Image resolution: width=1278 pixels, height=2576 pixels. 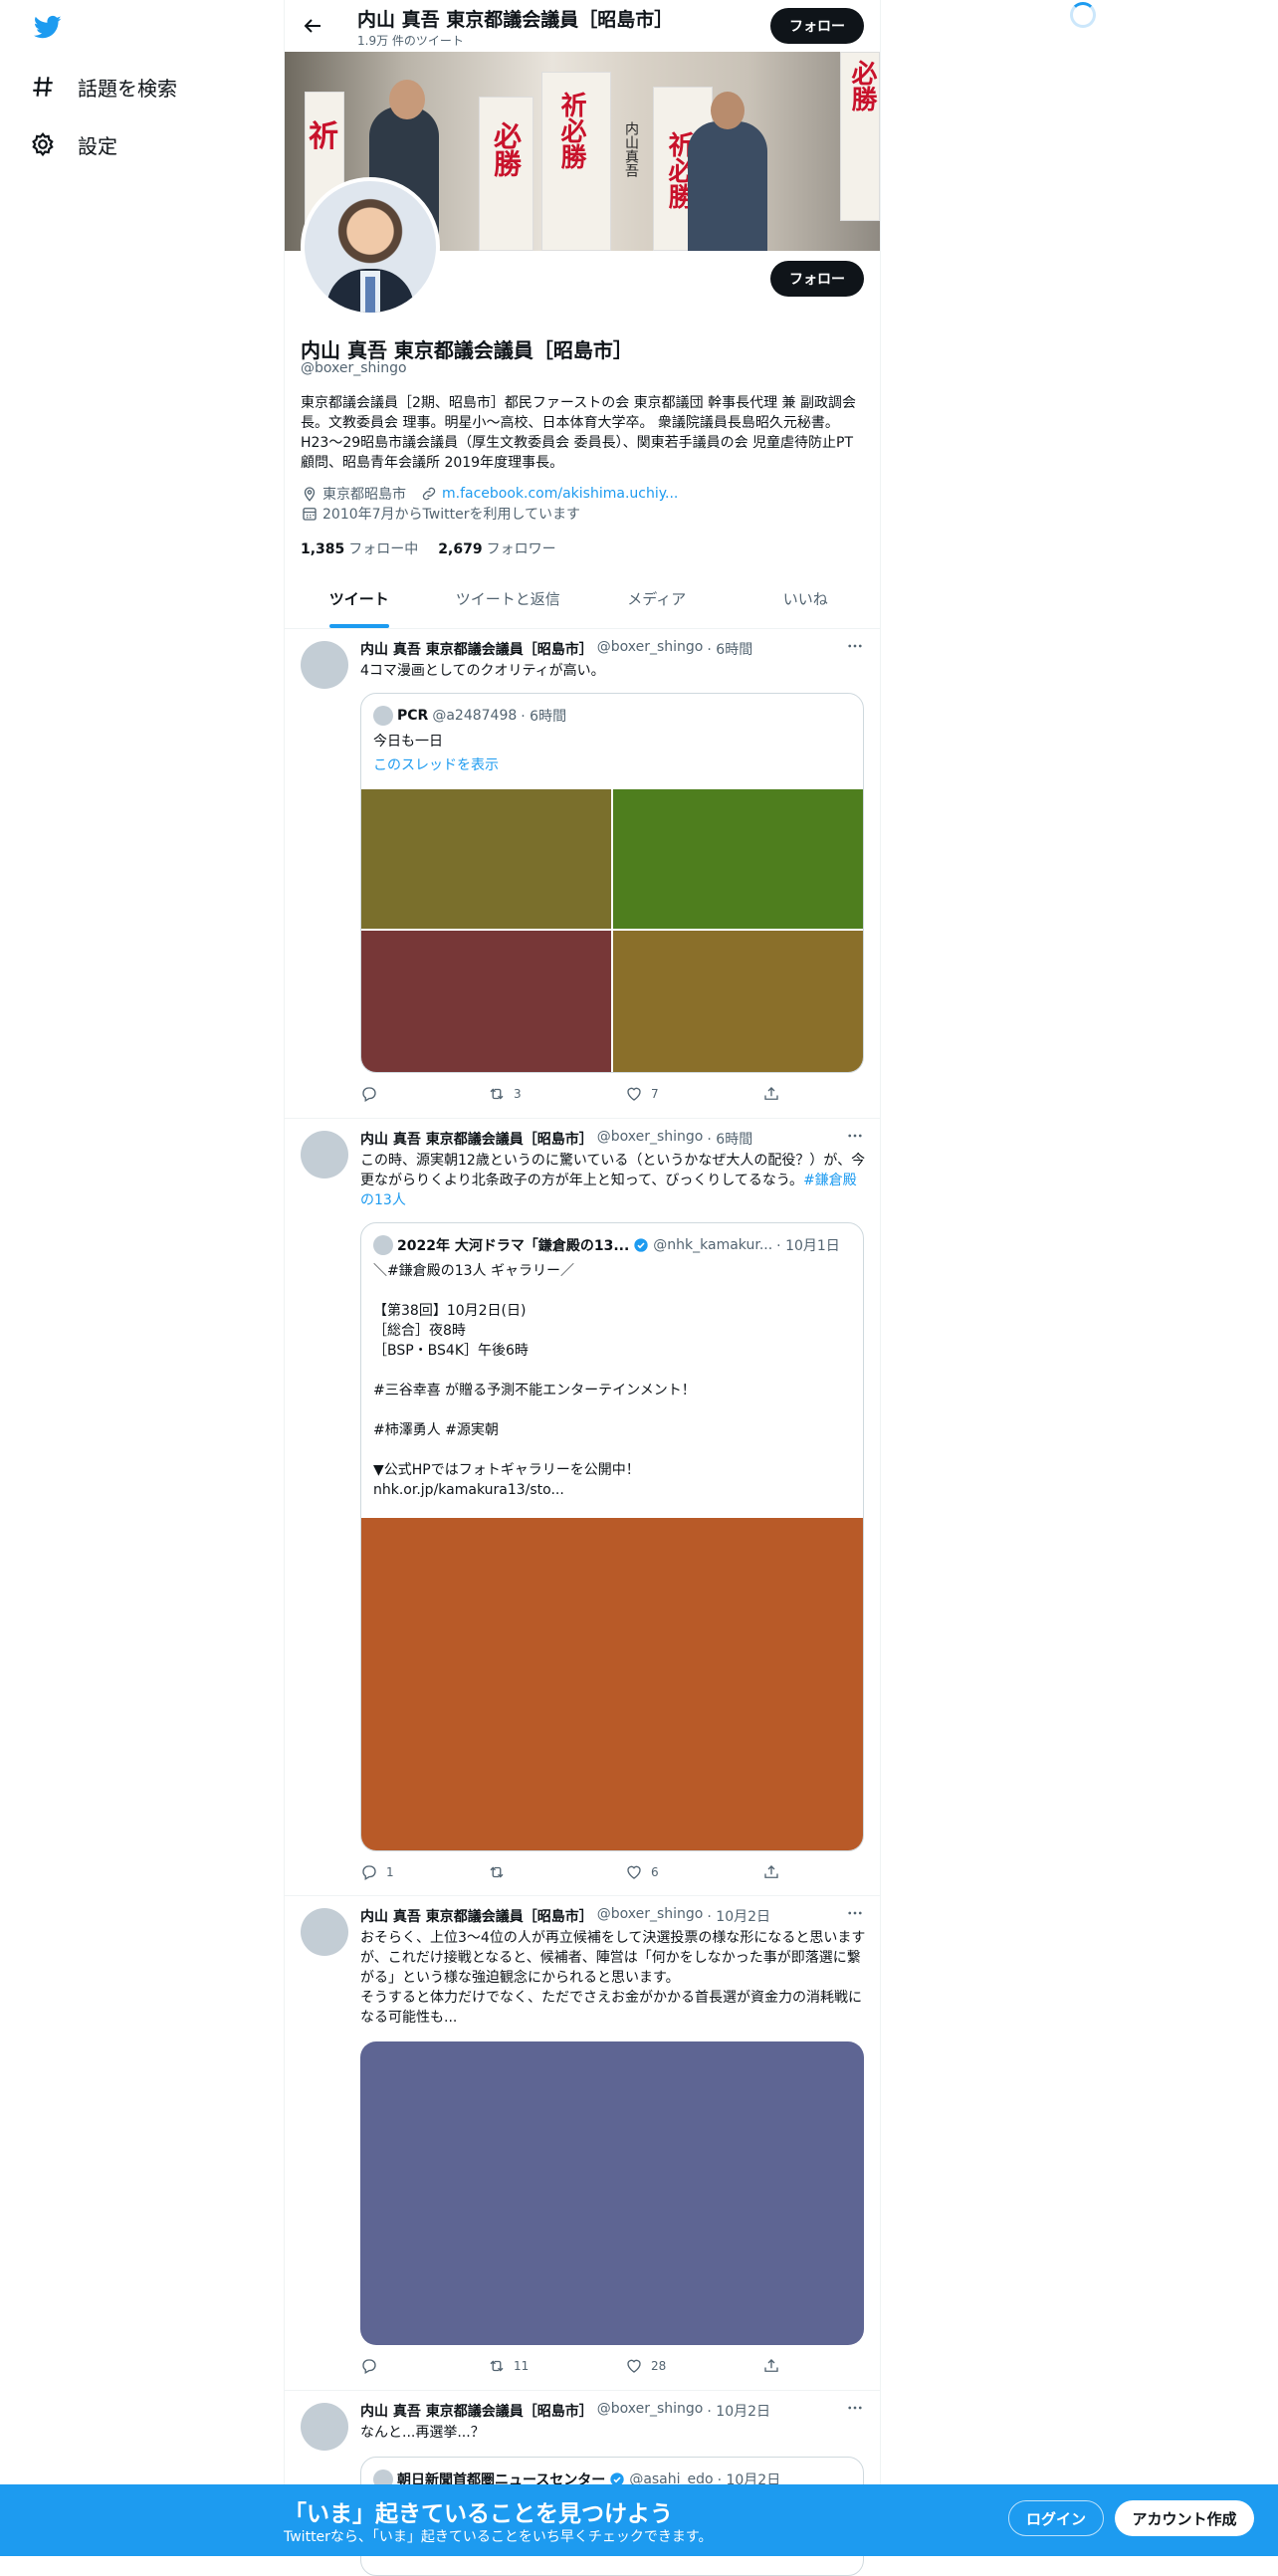 I want to click on quoted-author-name: PCR, so click(x=413, y=716).